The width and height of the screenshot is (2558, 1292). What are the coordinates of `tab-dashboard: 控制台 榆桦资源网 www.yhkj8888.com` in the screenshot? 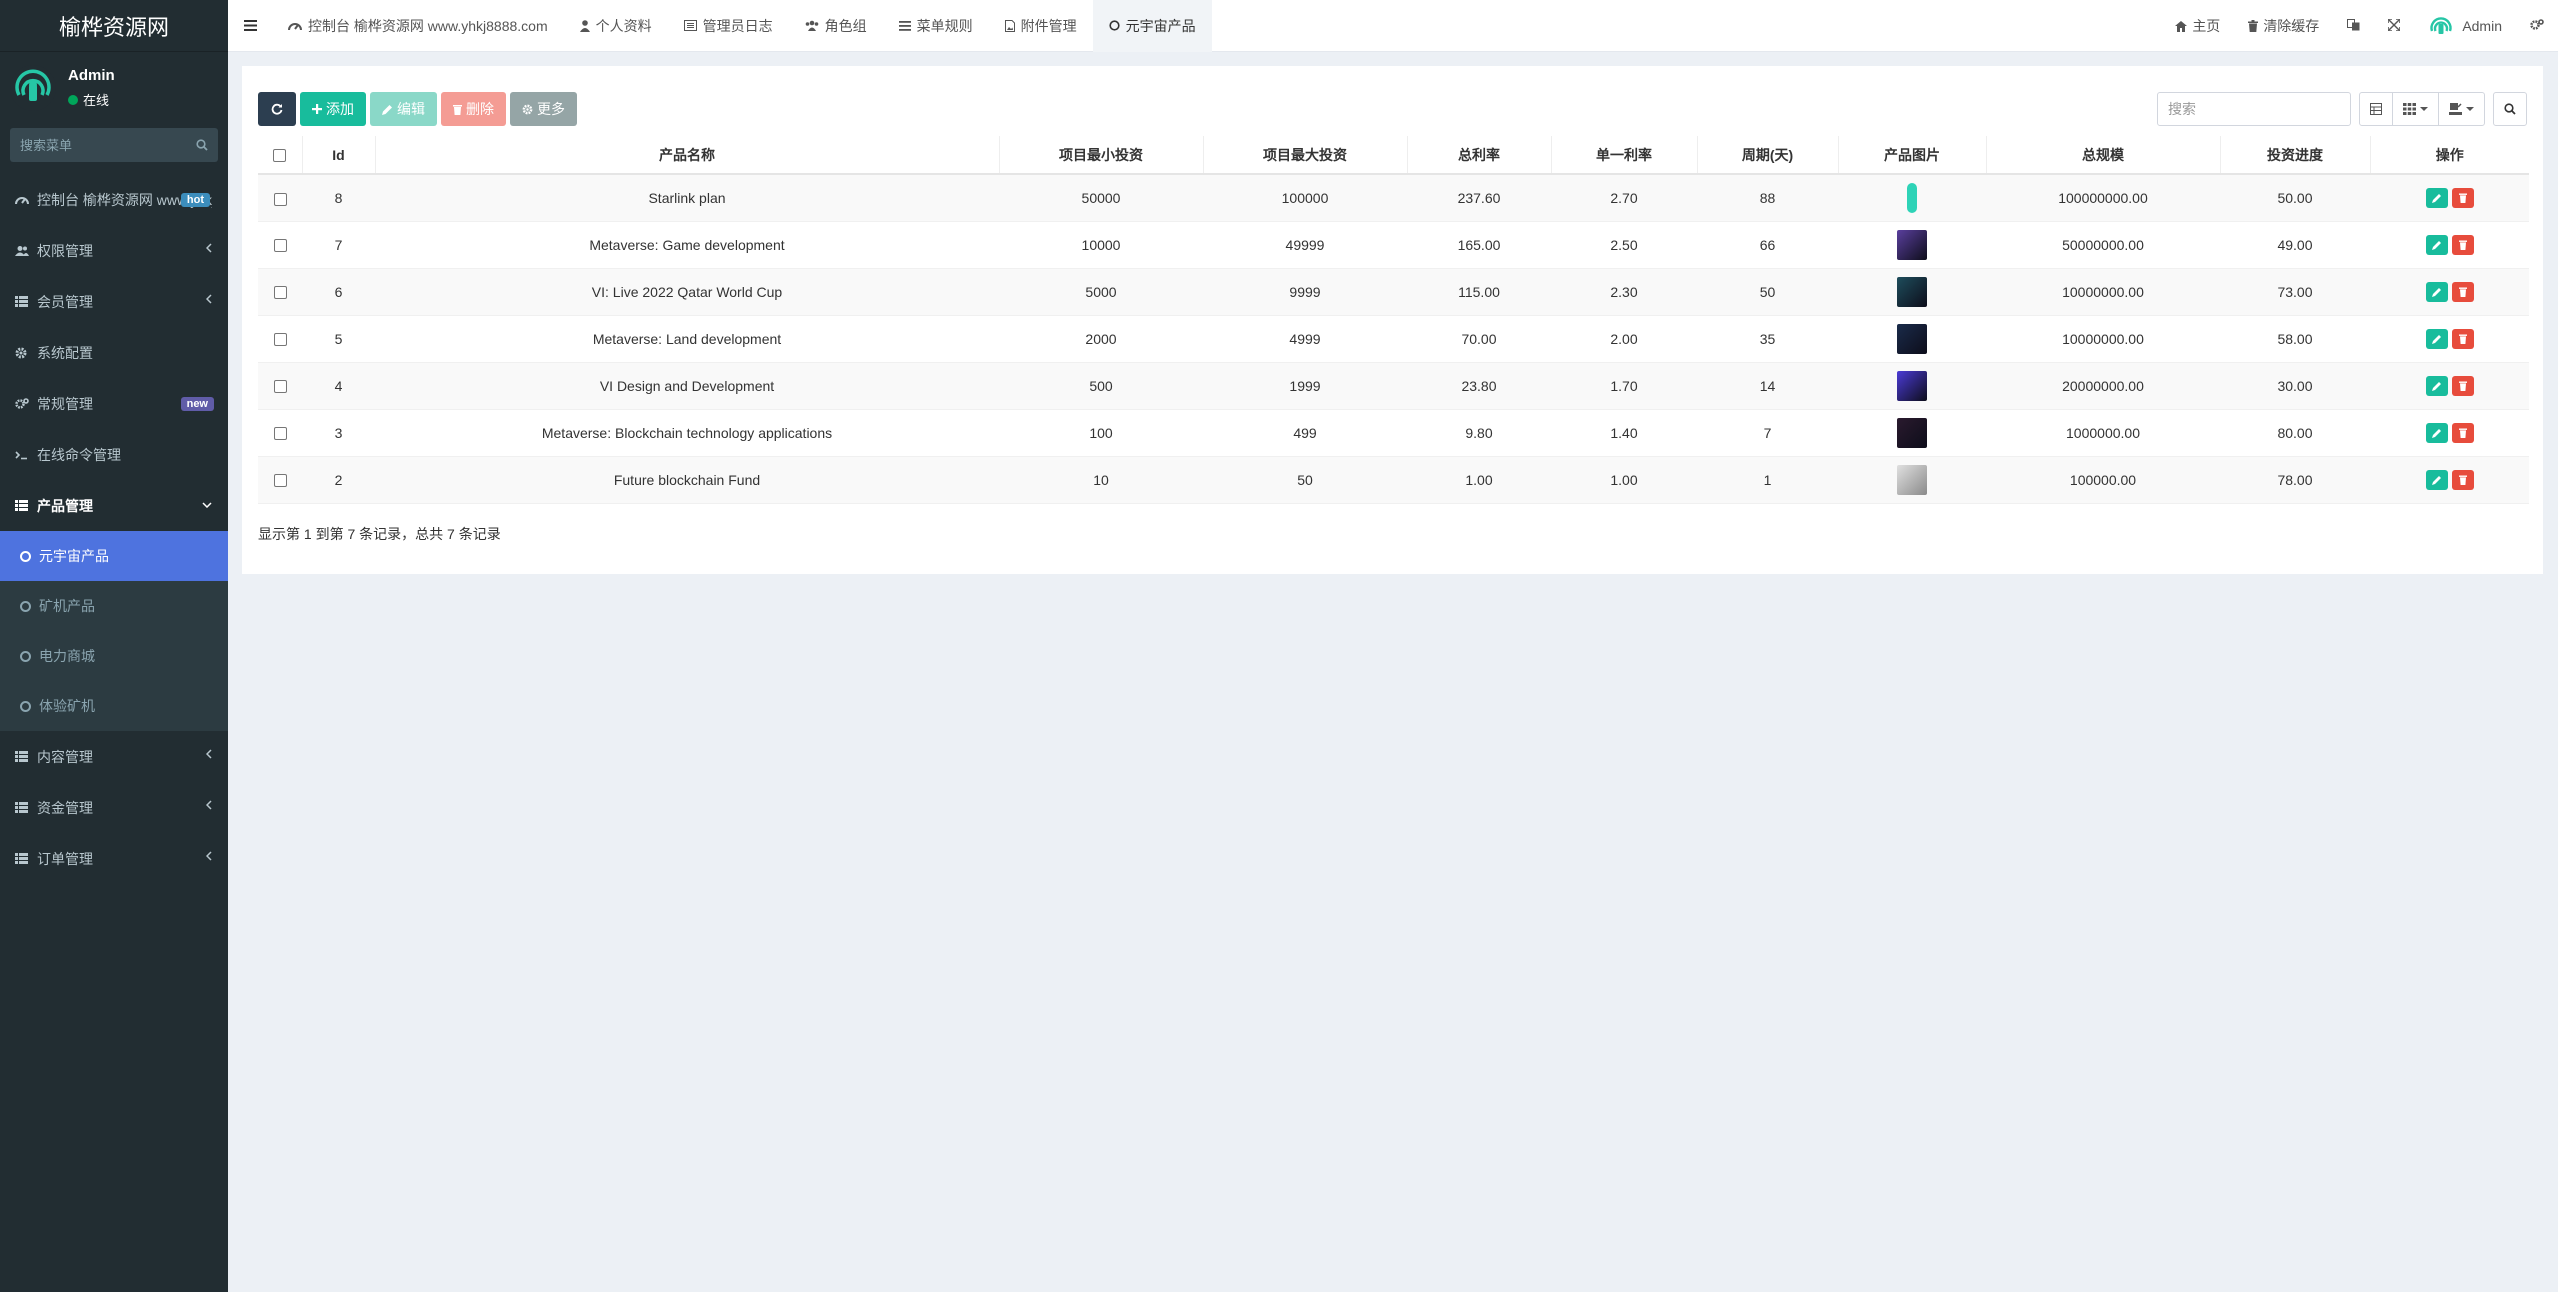 It's located at (418, 26).